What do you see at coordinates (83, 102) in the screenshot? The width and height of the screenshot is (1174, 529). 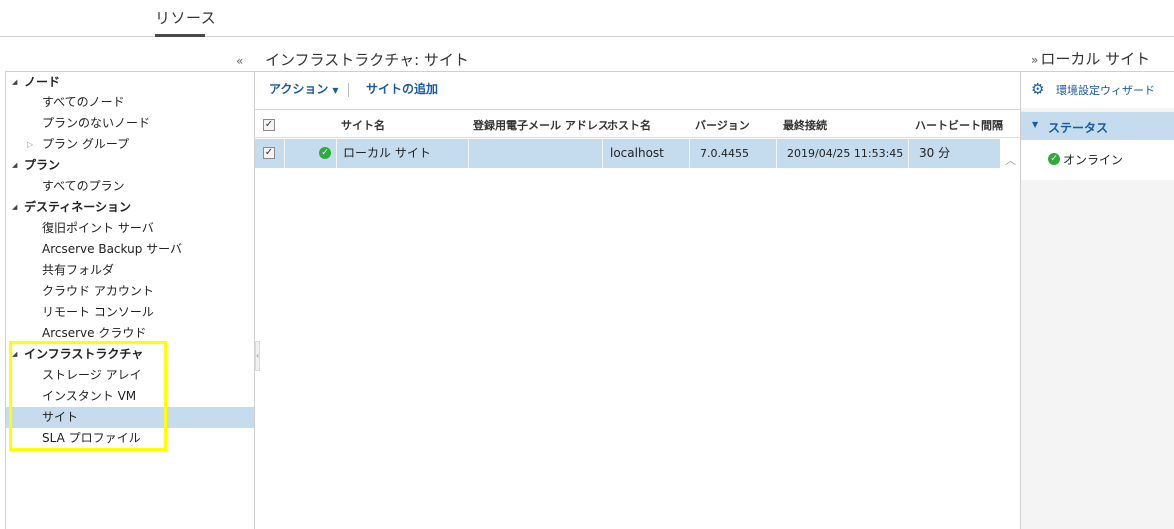 I see `tree-item-label: すべてのノード` at bounding box center [83, 102].